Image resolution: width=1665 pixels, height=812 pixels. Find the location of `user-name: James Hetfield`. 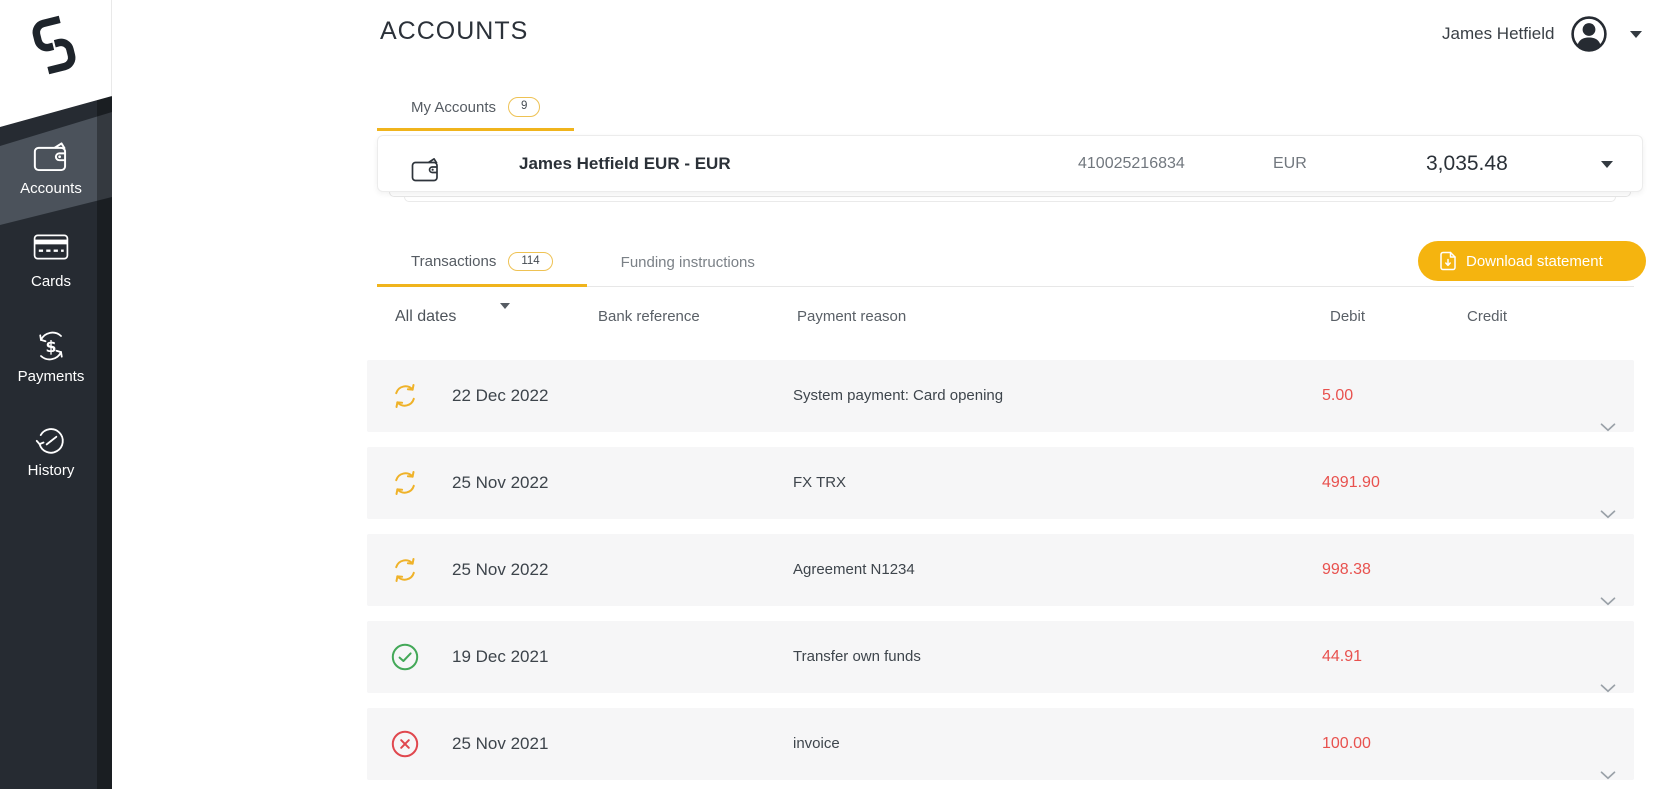

user-name: James Hetfield is located at coordinates (1498, 33).